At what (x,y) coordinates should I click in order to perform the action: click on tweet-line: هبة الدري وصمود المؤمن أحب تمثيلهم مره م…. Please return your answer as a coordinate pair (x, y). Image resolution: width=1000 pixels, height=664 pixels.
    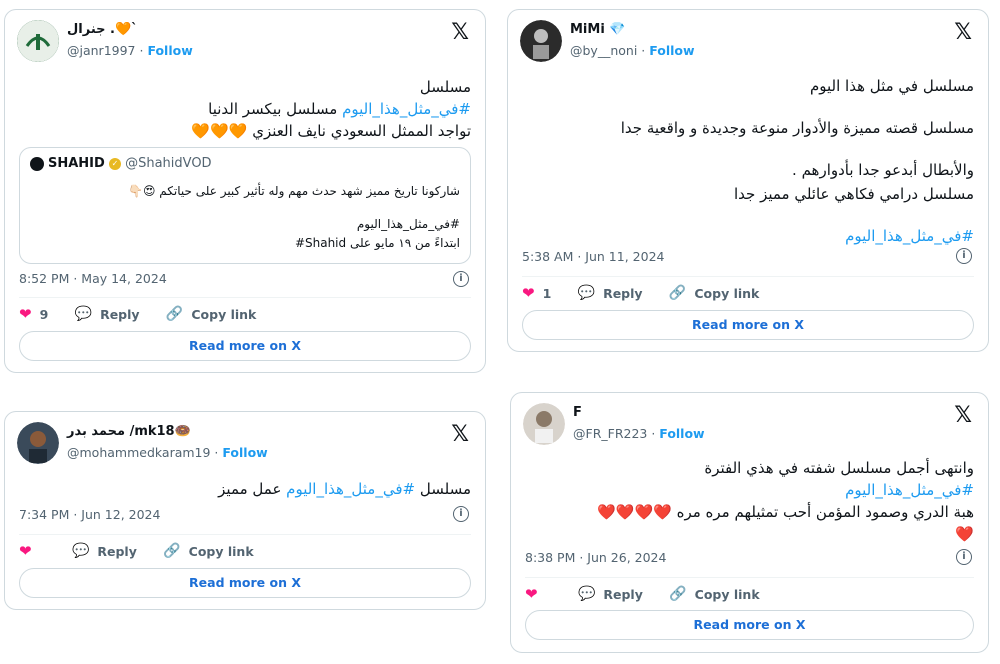
    Looking at the image, I should click on (785, 512).